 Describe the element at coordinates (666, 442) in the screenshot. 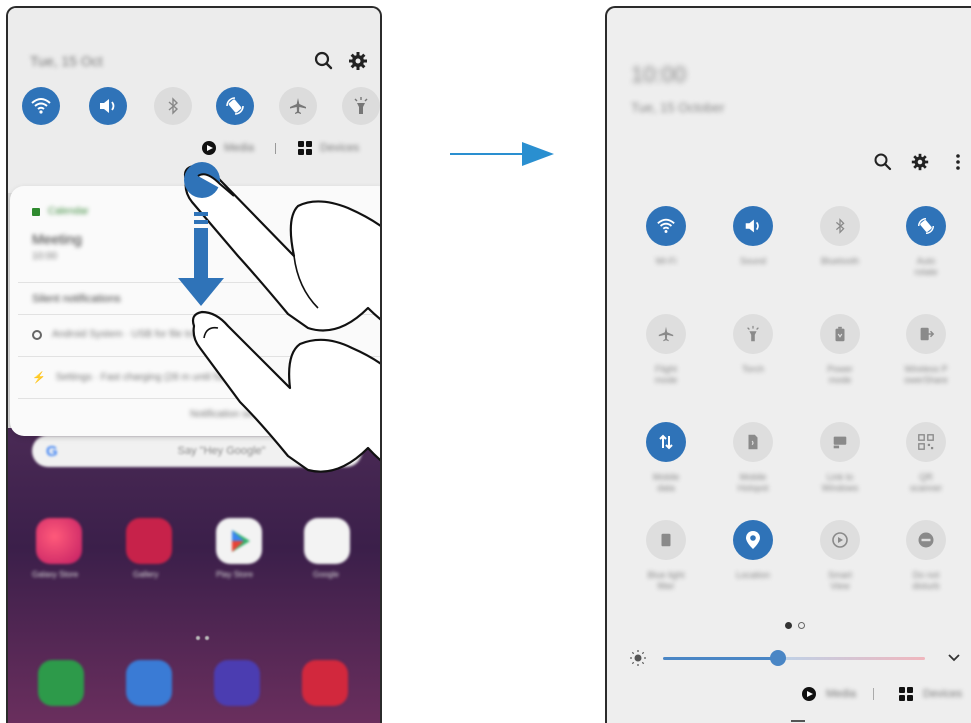

I see `data-icon` at that location.